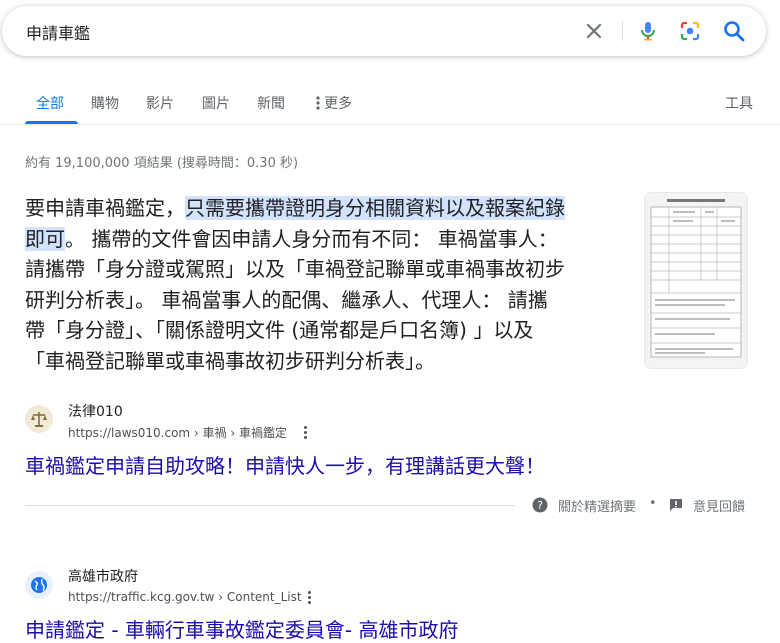 The width and height of the screenshot is (780, 643). What do you see at coordinates (597, 505) in the screenshot?
I see `about-featured-snippets-link: 關於精選摘要` at bounding box center [597, 505].